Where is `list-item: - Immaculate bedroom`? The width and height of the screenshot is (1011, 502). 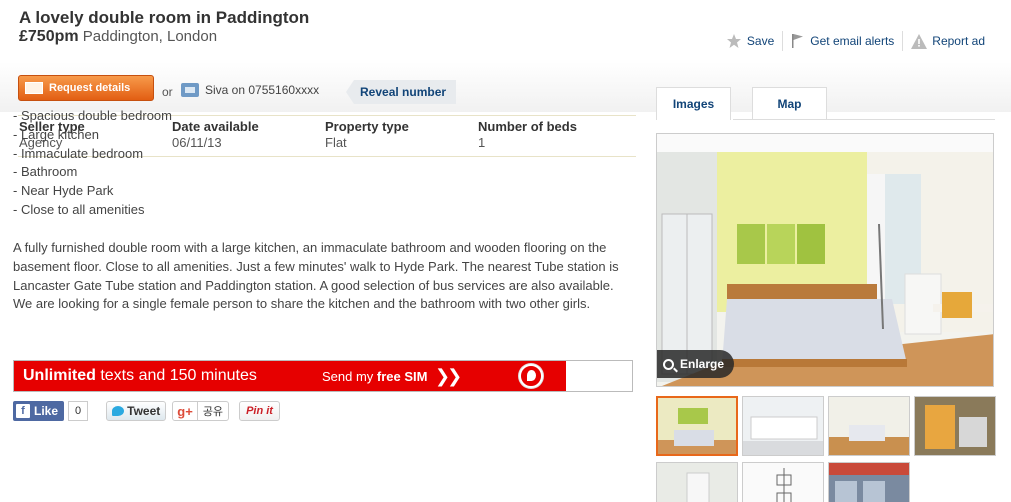
list-item: - Immaculate bedroom is located at coordinates (78, 153).